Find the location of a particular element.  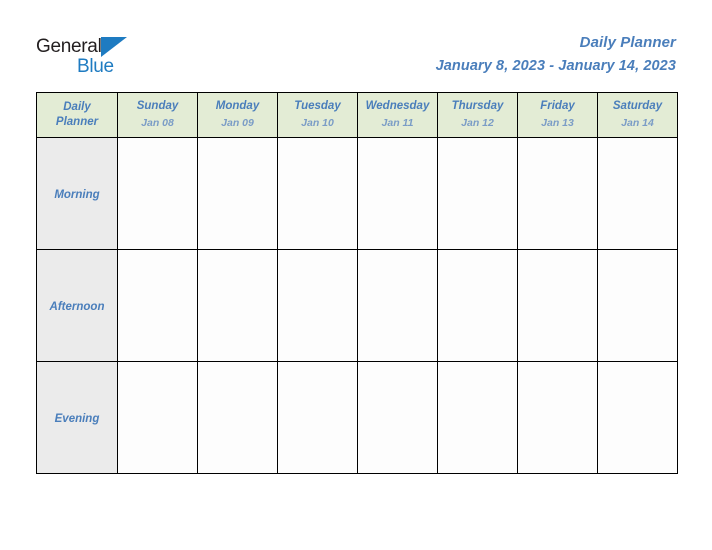

slot-morning-friday is located at coordinates (557, 193).